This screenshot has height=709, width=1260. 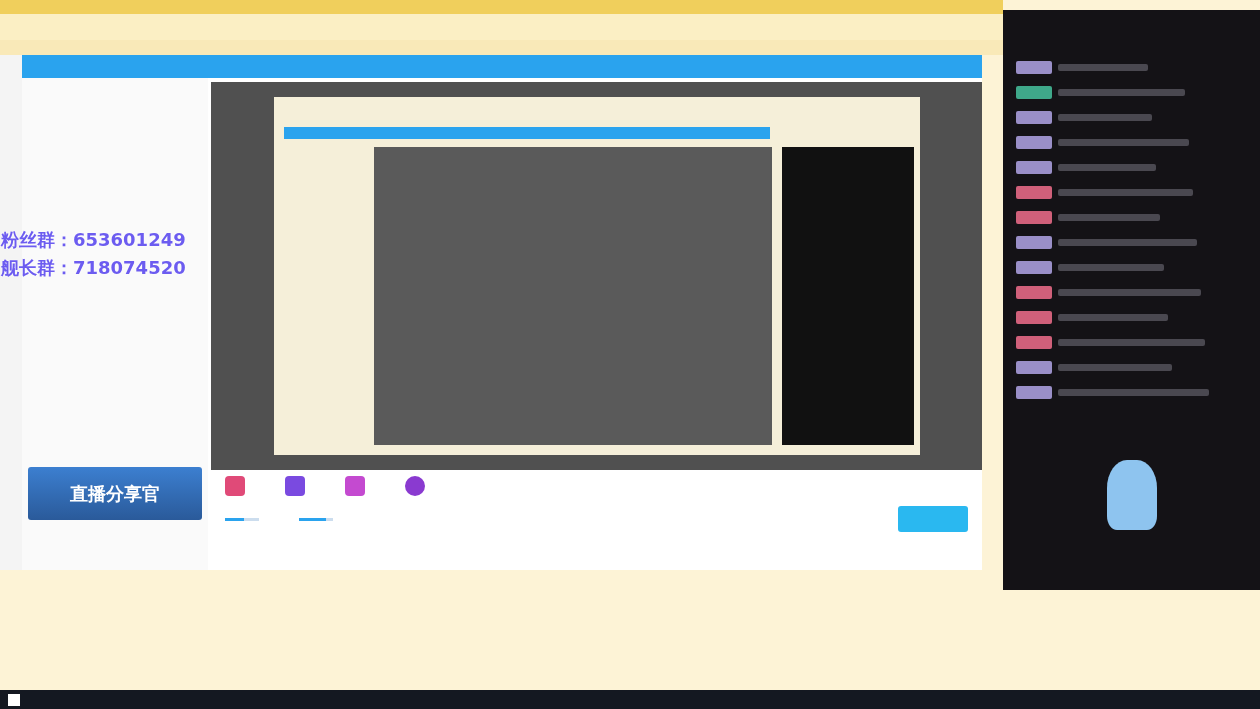 I want to click on banner-title: 直播分享官, so click(x=115, y=493).